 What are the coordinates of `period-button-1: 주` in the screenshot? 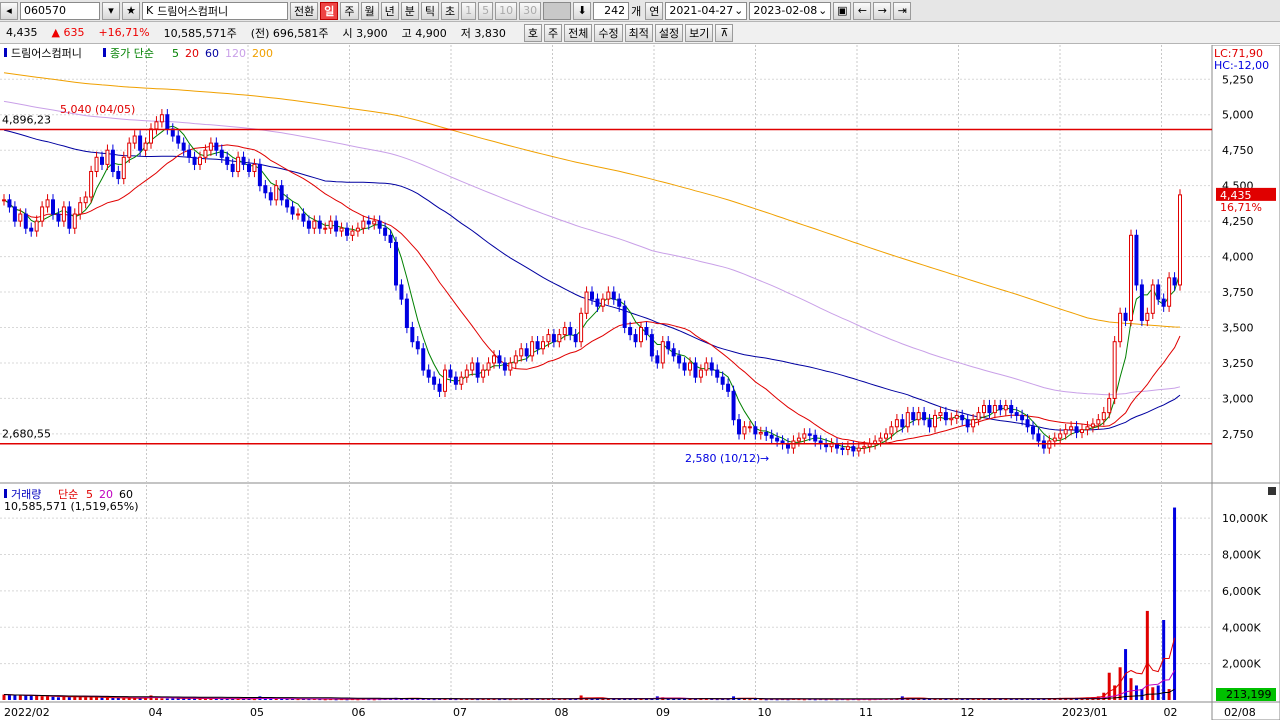 It's located at (349, 10).